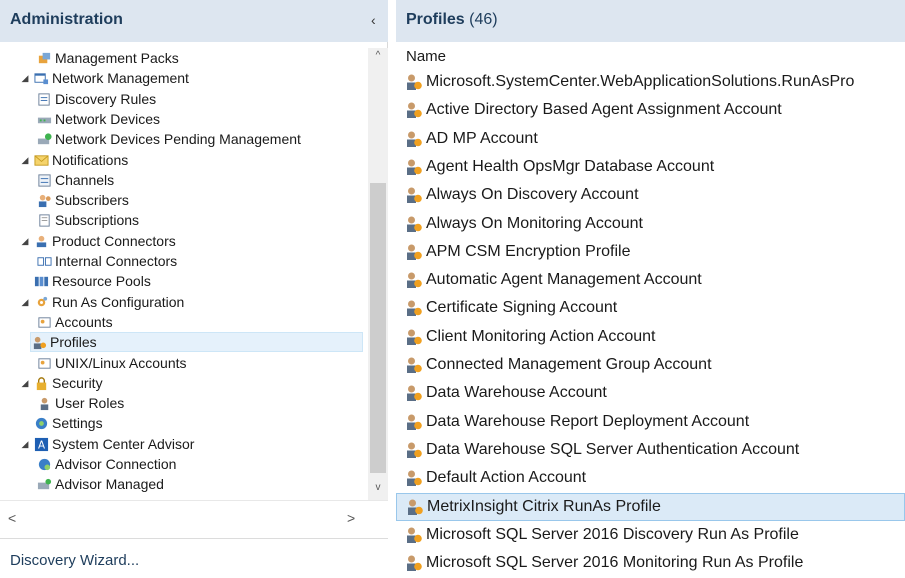 The width and height of the screenshot is (905, 578). I want to click on subscriptions-icon, so click(44, 220).